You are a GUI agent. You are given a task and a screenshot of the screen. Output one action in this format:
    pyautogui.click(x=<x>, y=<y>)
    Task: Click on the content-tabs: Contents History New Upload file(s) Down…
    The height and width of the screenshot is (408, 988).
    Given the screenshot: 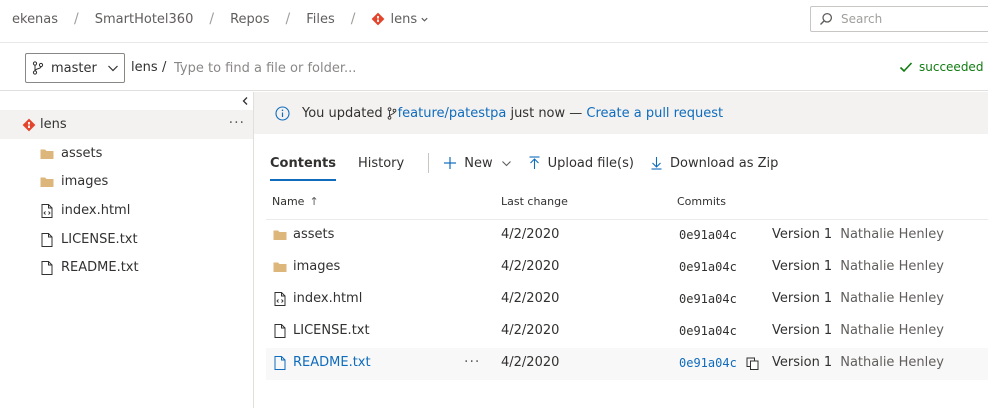 What is the action you would take?
    pyautogui.click(x=532, y=163)
    